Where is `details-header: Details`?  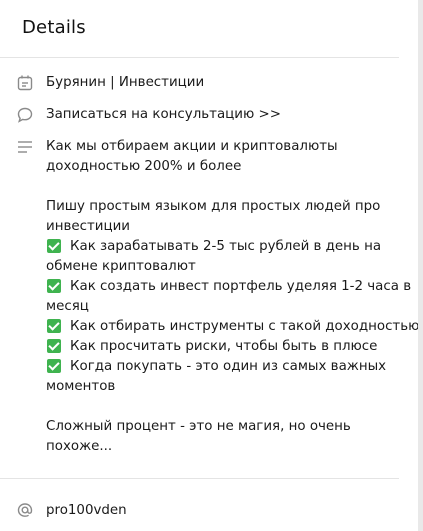
details-header: Details is located at coordinates (209, 28).